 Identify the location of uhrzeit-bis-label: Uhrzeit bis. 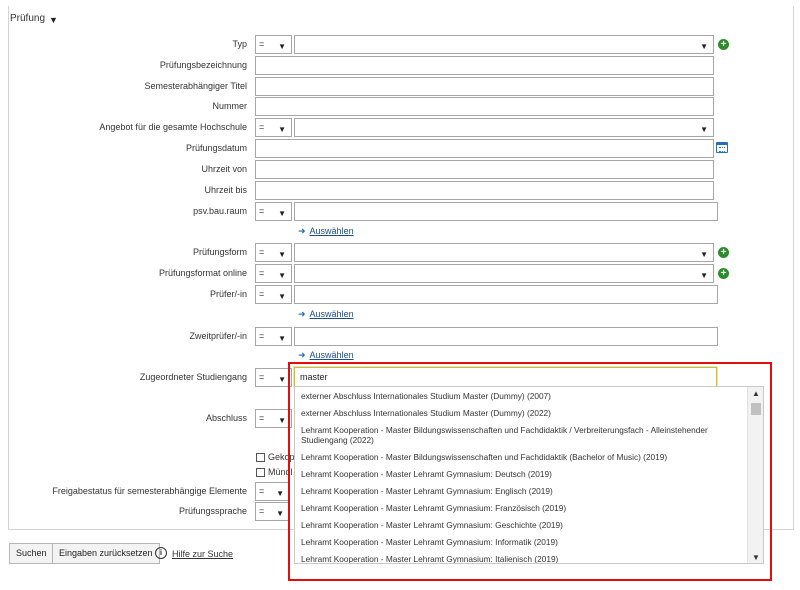
(225, 190).